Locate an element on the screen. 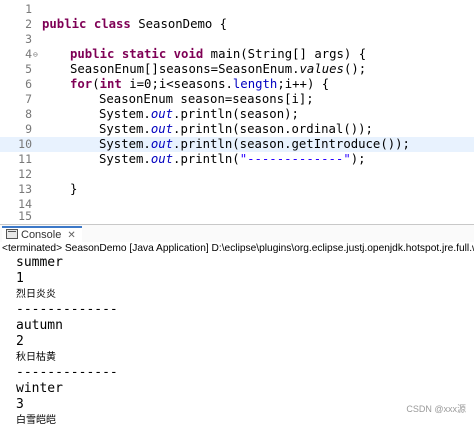  code-line: 1 is located at coordinates (237, 9).